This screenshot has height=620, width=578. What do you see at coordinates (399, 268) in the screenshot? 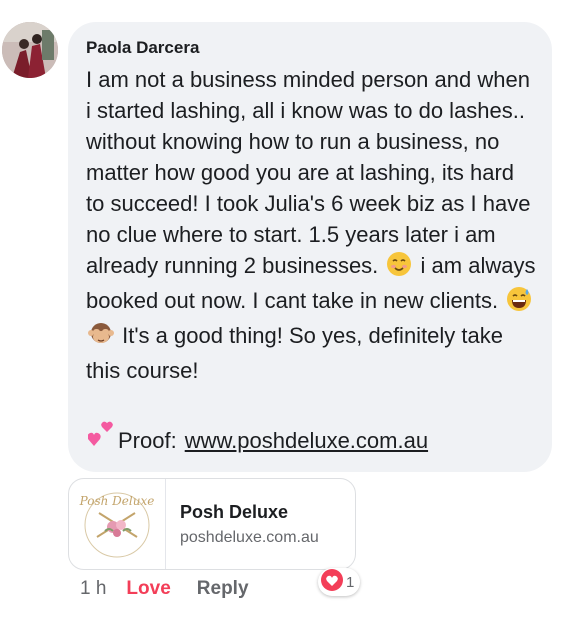
I see `smiling-face-icon` at bounding box center [399, 268].